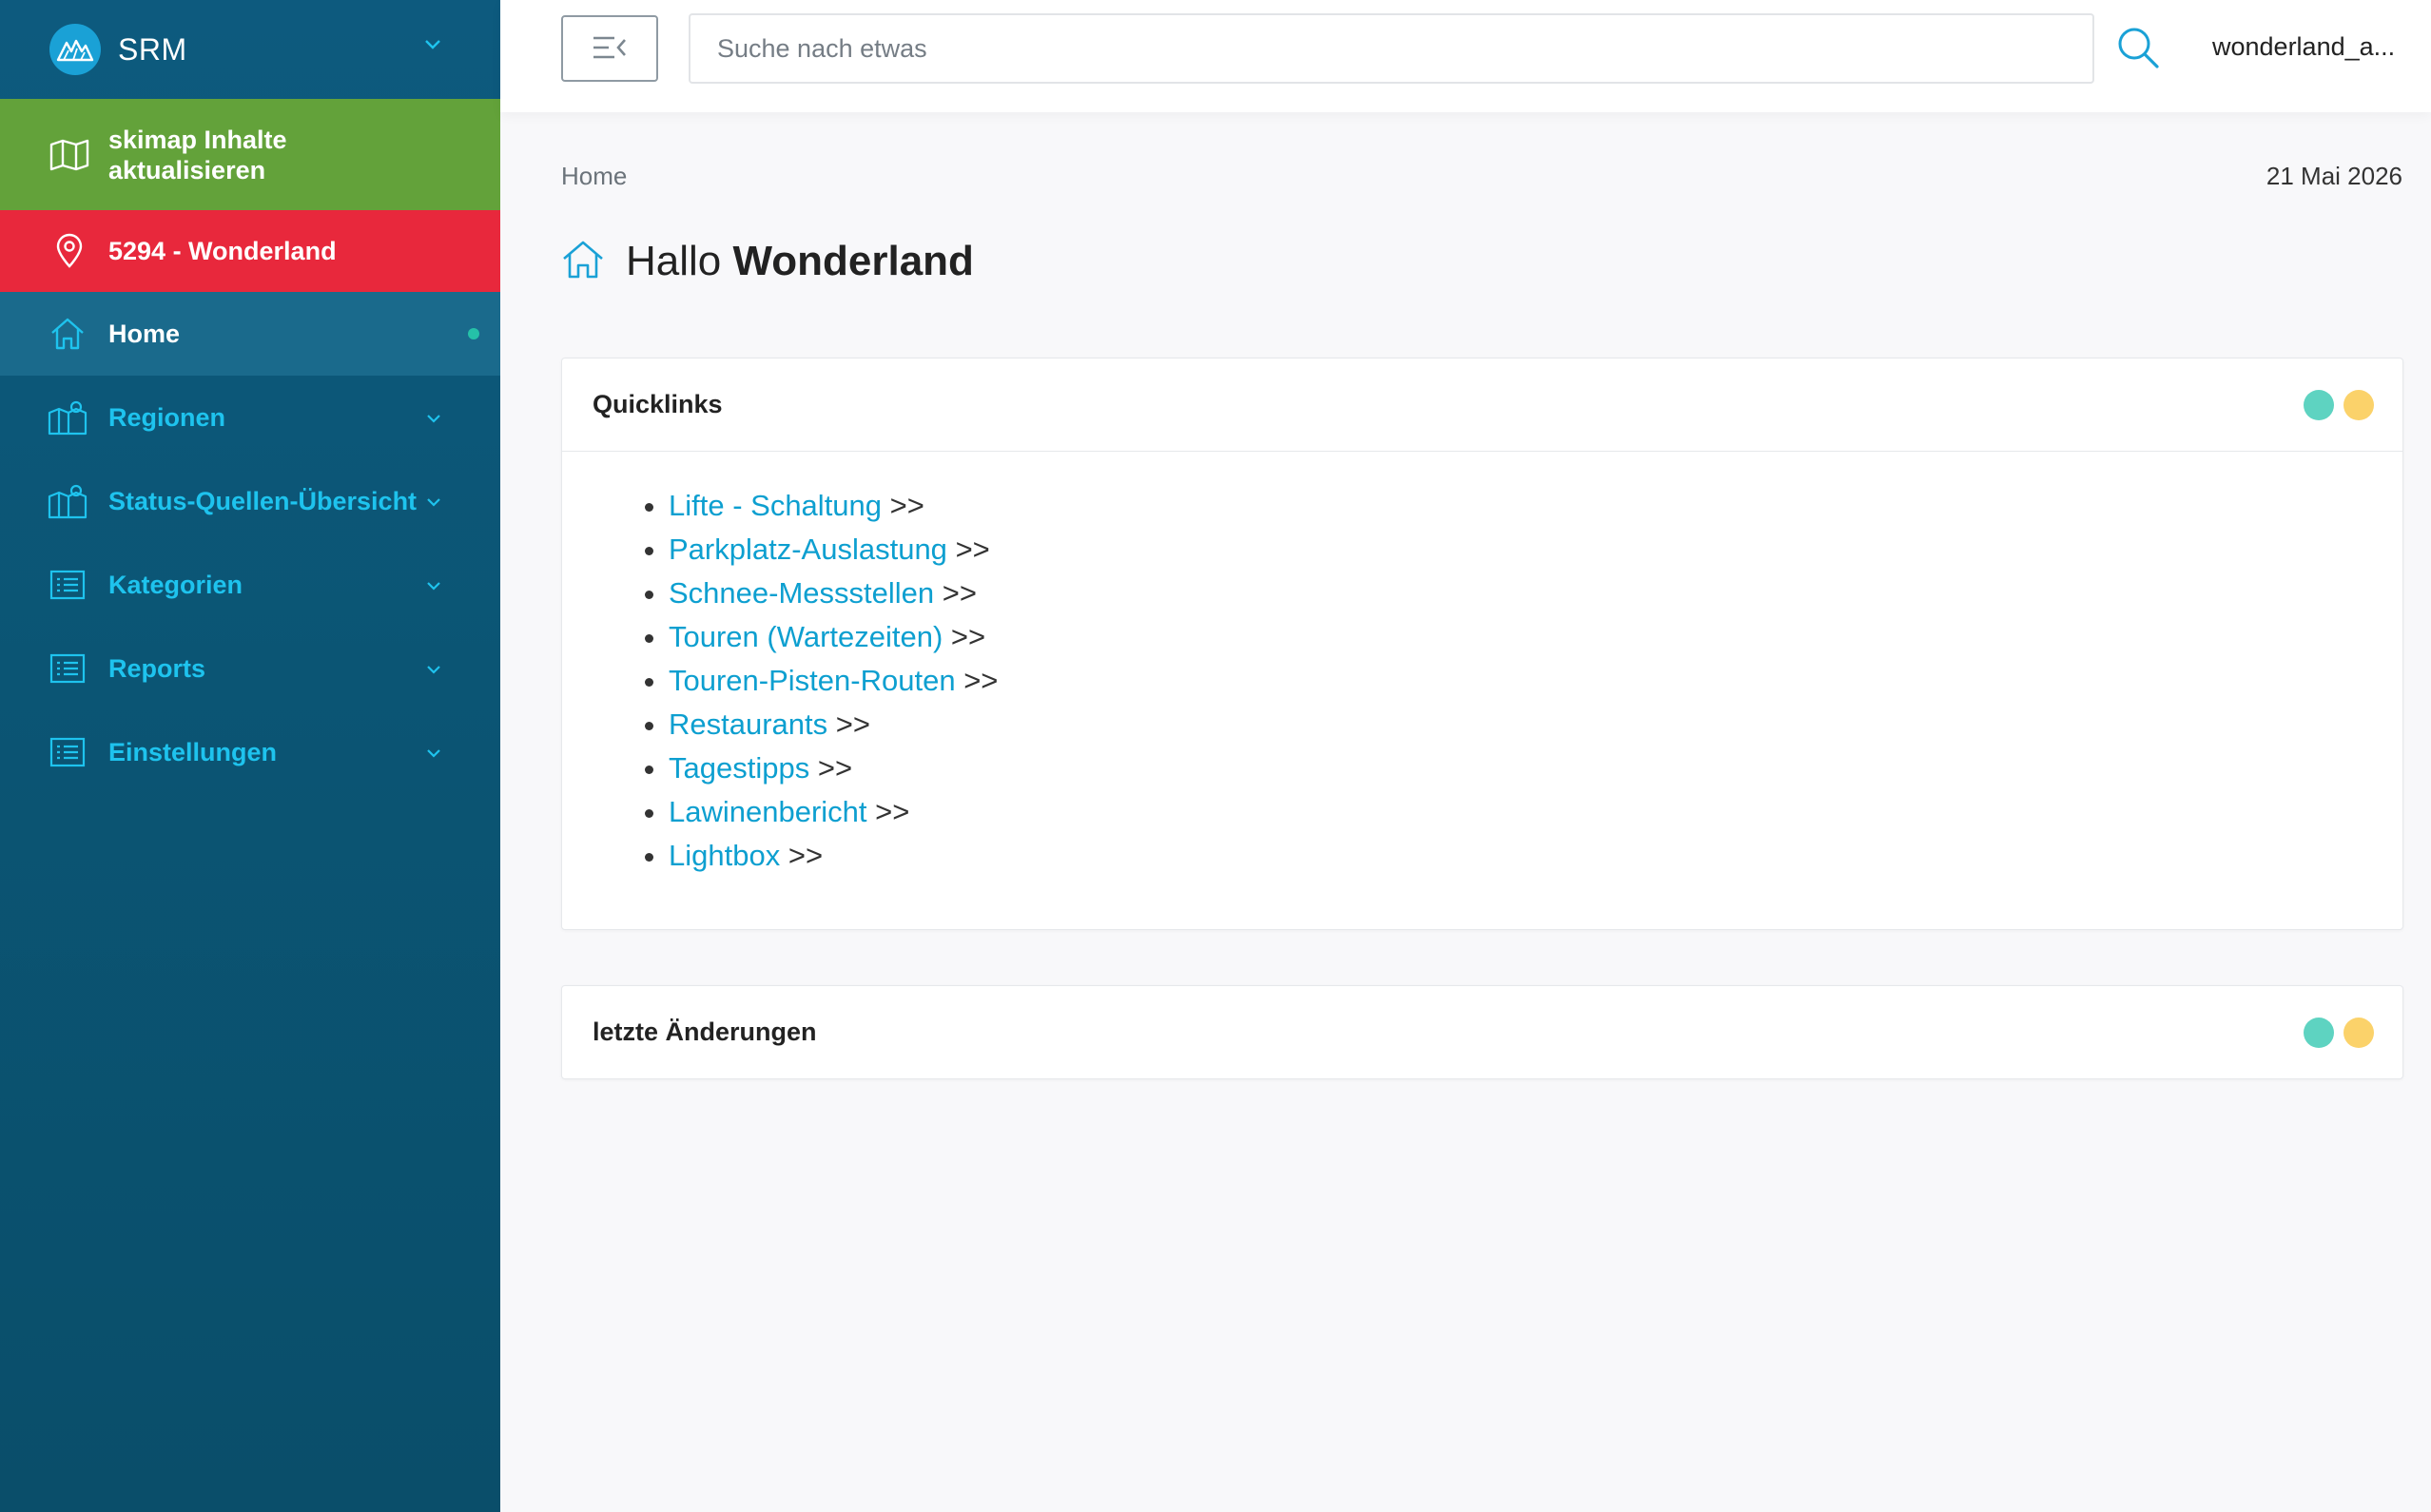 This screenshot has width=2431, height=1512. Describe the element at coordinates (705, 1032) in the screenshot. I see `card-title: letzte Änderungen` at that location.